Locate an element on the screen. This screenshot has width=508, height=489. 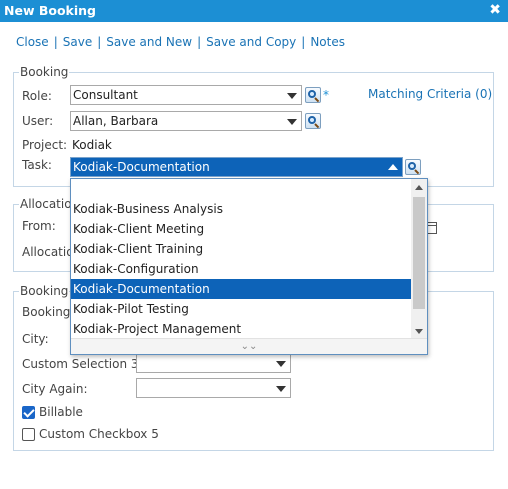
user-select: Allan, Barbara is located at coordinates (186, 121).